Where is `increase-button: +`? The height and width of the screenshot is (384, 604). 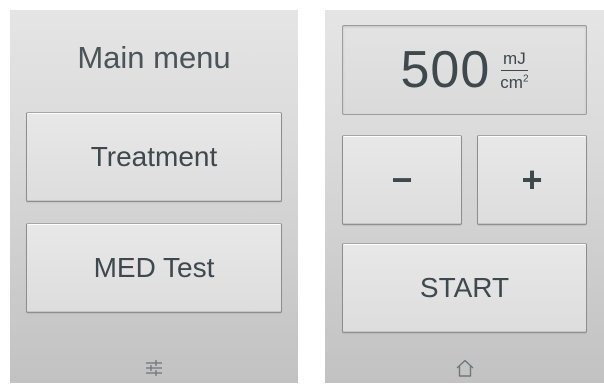
increase-button: + is located at coordinates (532, 180).